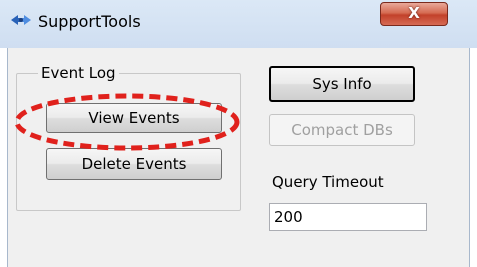 The image size is (477, 267). What do you see at coordinates (348, 217) in the screenshot?
I see `query-timeout-input` at bounding box center [348, 217].